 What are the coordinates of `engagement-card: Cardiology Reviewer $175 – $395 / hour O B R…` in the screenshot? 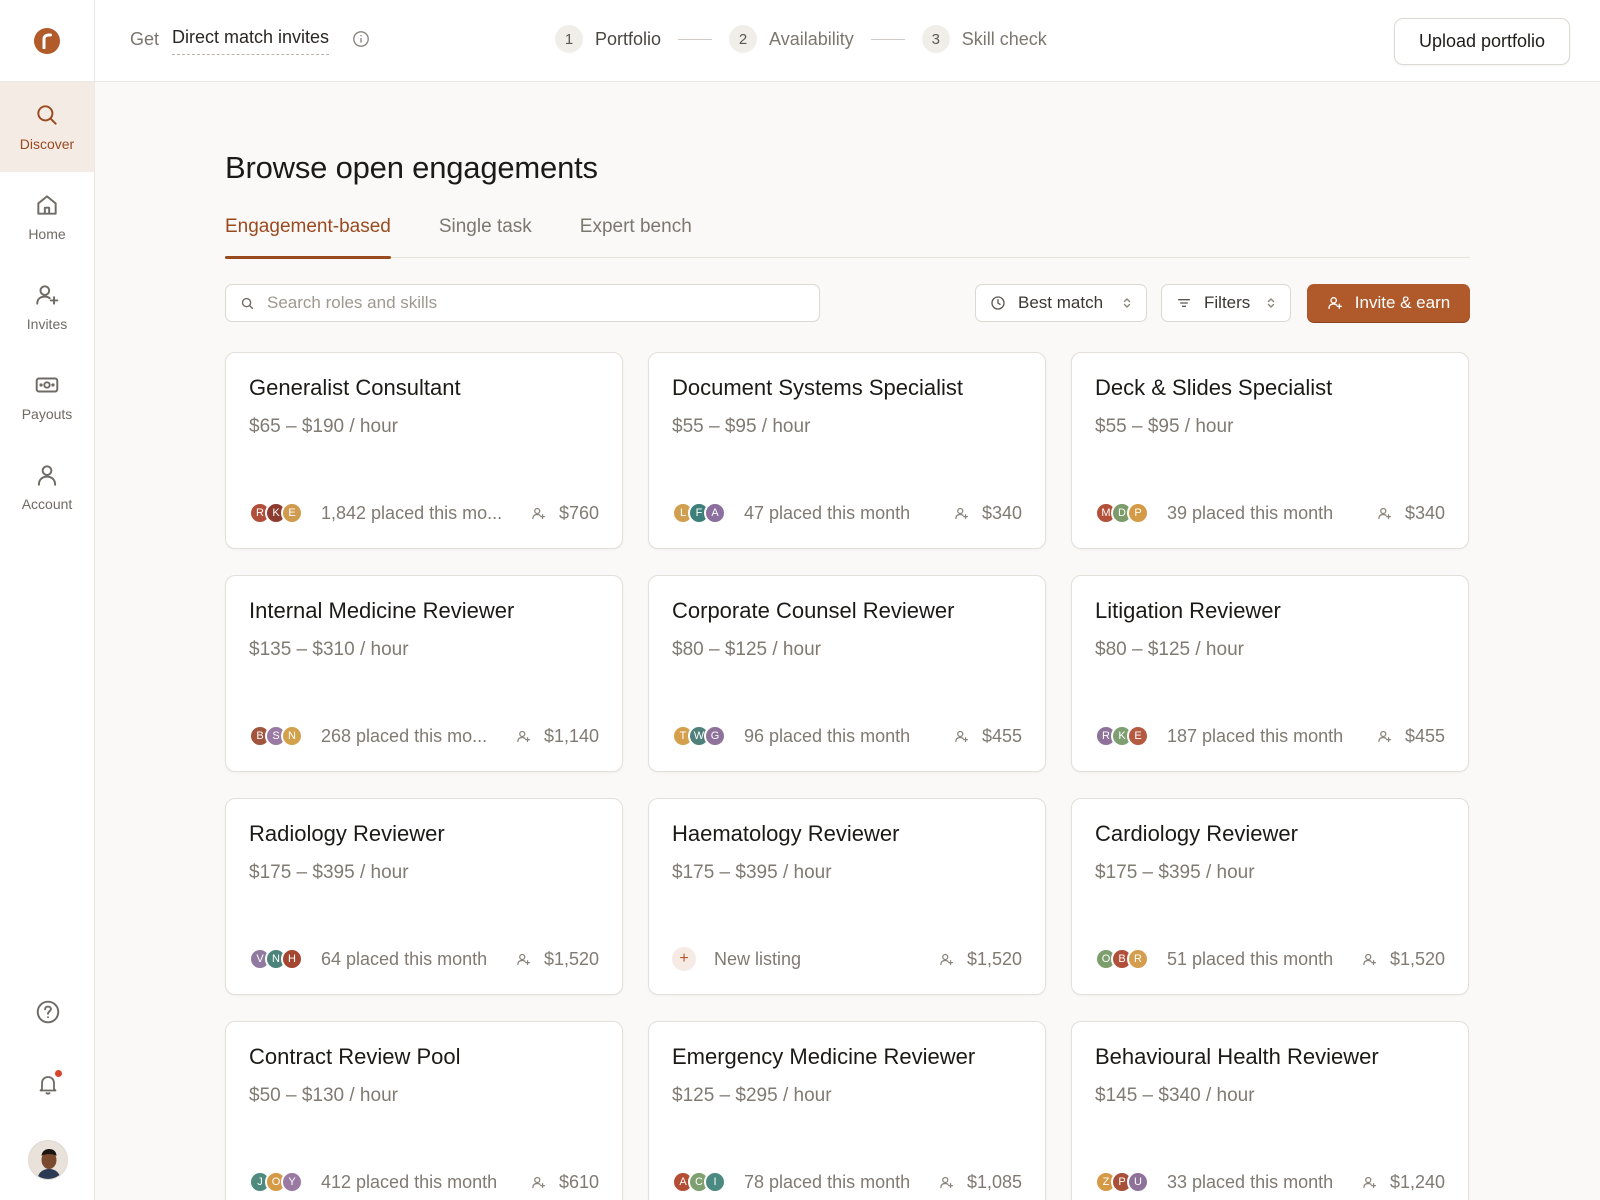 It's located at (1270, 896).